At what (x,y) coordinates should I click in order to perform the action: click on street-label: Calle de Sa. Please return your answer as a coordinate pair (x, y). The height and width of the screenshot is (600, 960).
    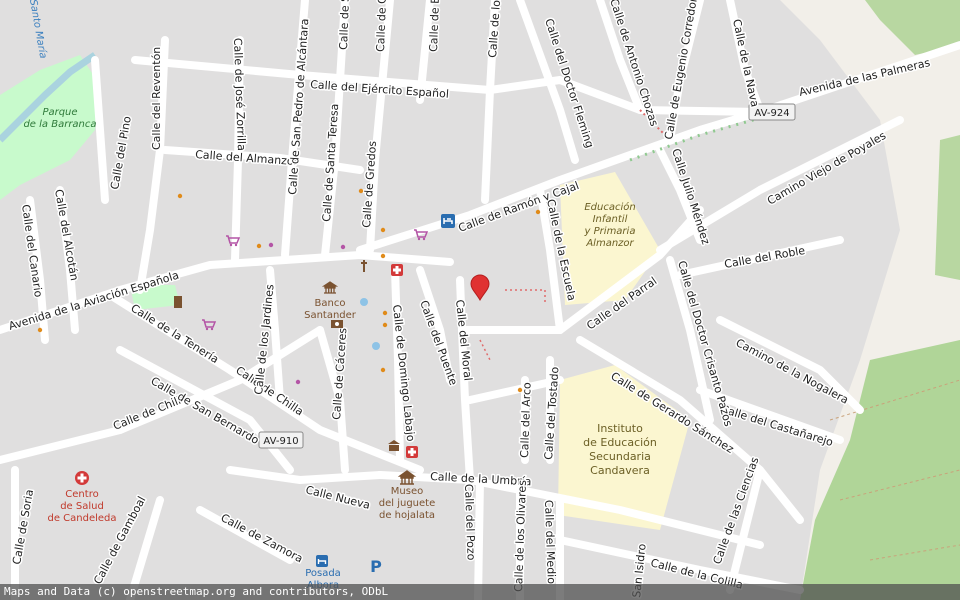
    Looking at the image, I should click on (344, 25).